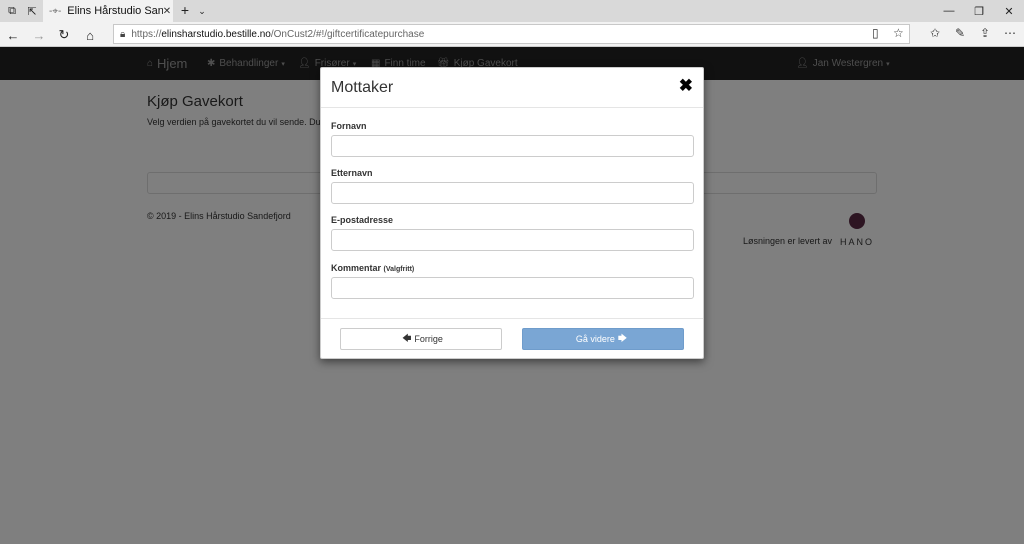 The width and height of the screenshot is (1024, 544). Describe the element at coordinates (512, 288) in the screenshot. I see `comment-field` at that location.